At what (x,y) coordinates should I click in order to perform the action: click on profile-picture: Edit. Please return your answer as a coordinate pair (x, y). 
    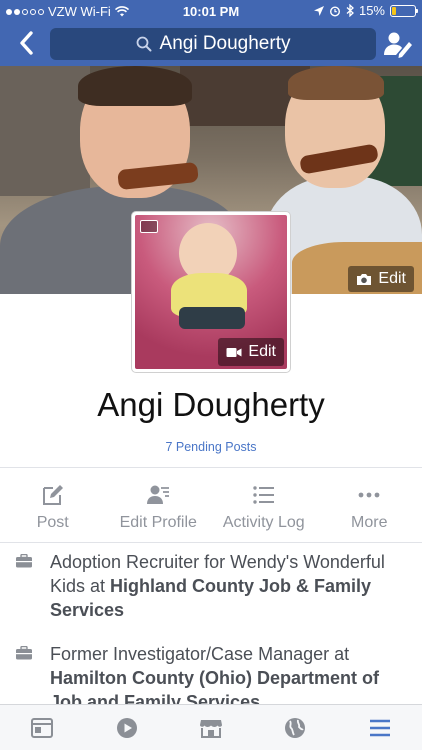
    Looking at the image, I should click on (211, 292).